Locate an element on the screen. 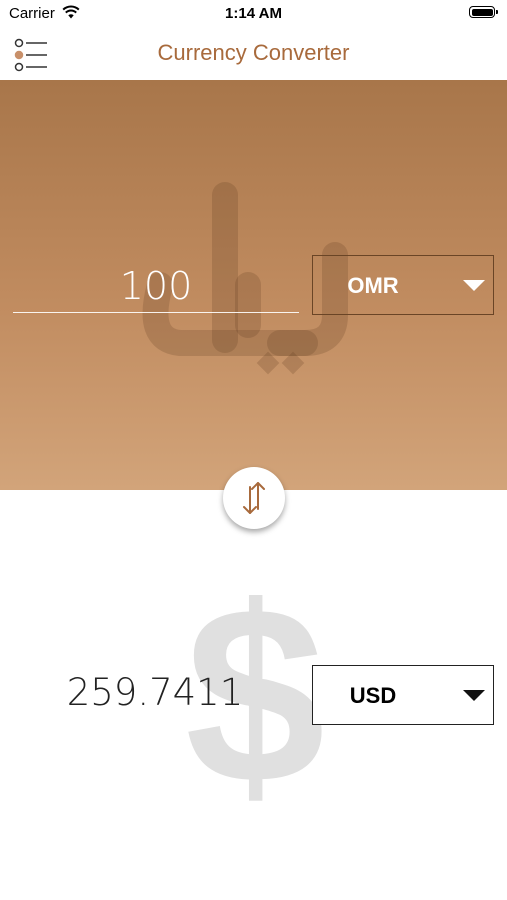 The width and height of the screenshot is (507, 900). amount-input is located at coordinates (156, 286).